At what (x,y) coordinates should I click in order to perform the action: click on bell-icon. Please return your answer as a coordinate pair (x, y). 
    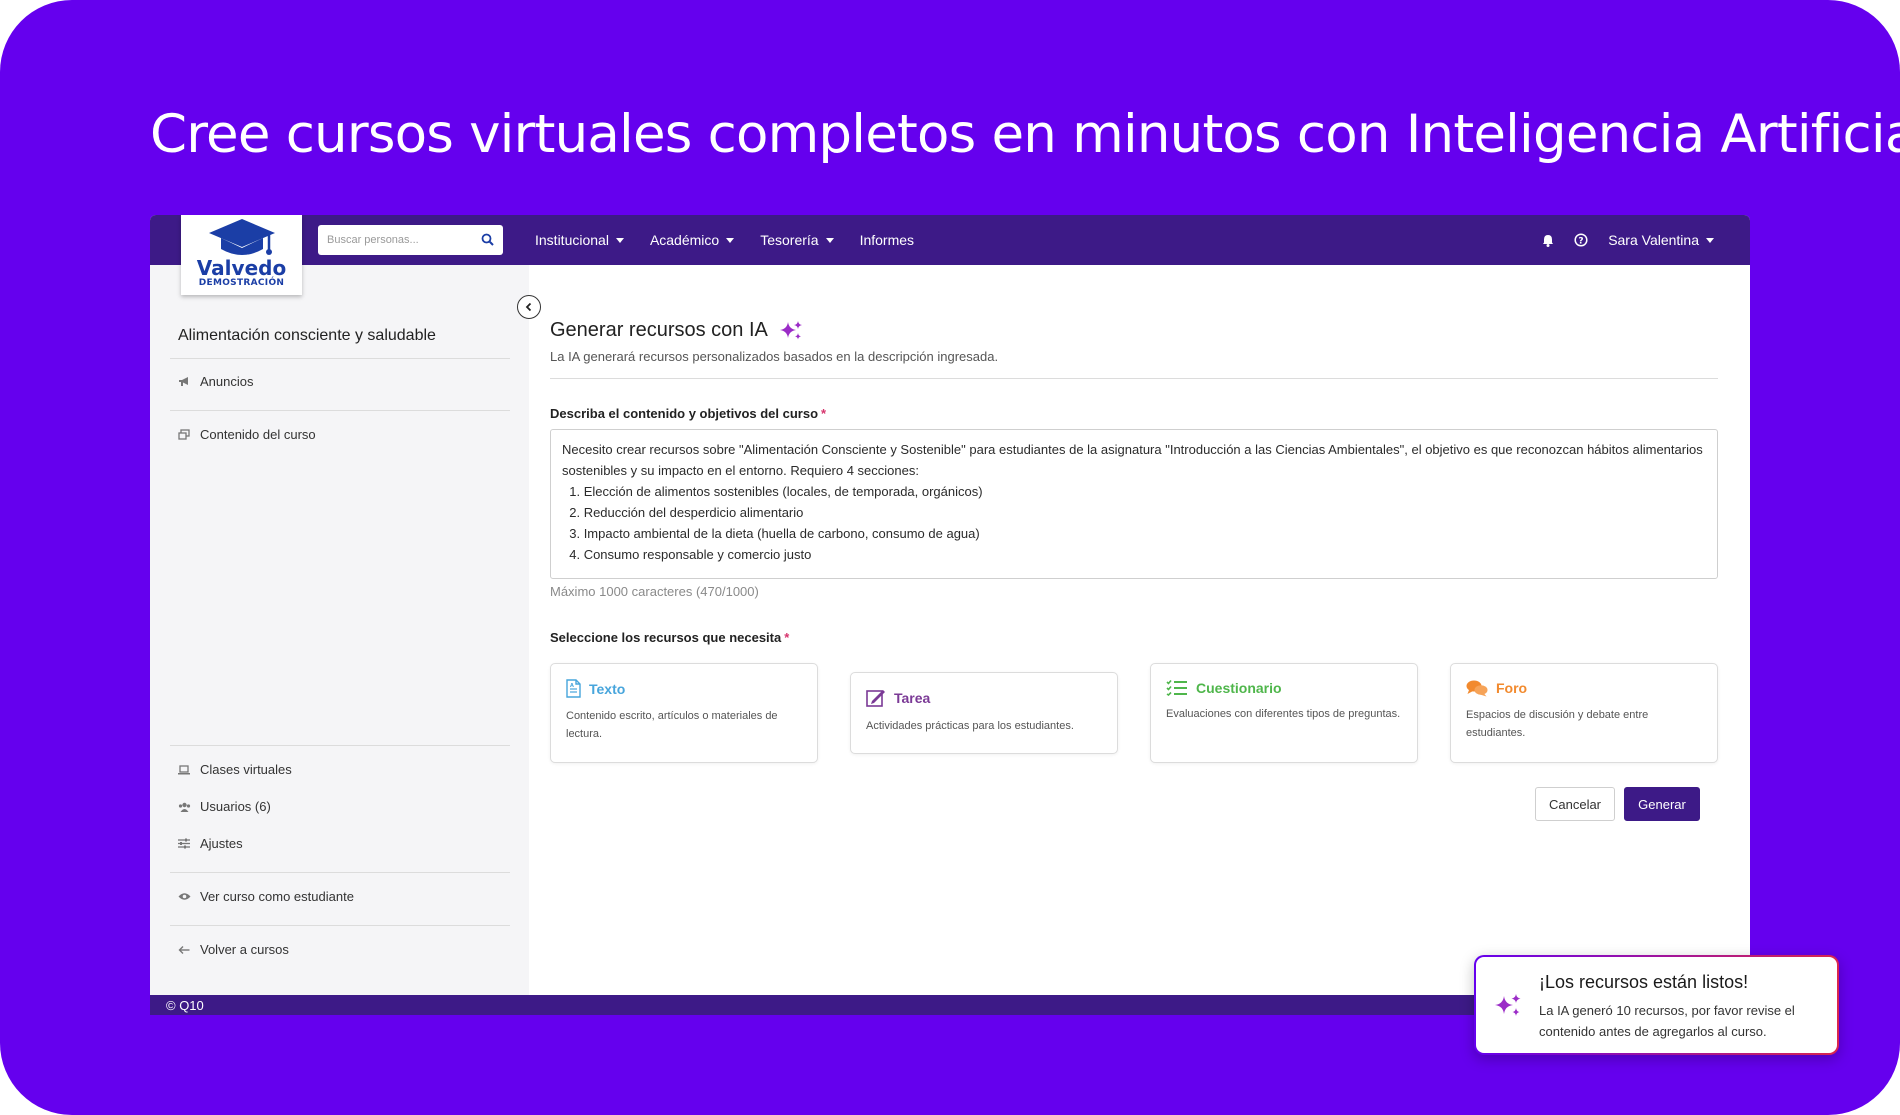
    Looking at the image, I should click on (1548, 240).